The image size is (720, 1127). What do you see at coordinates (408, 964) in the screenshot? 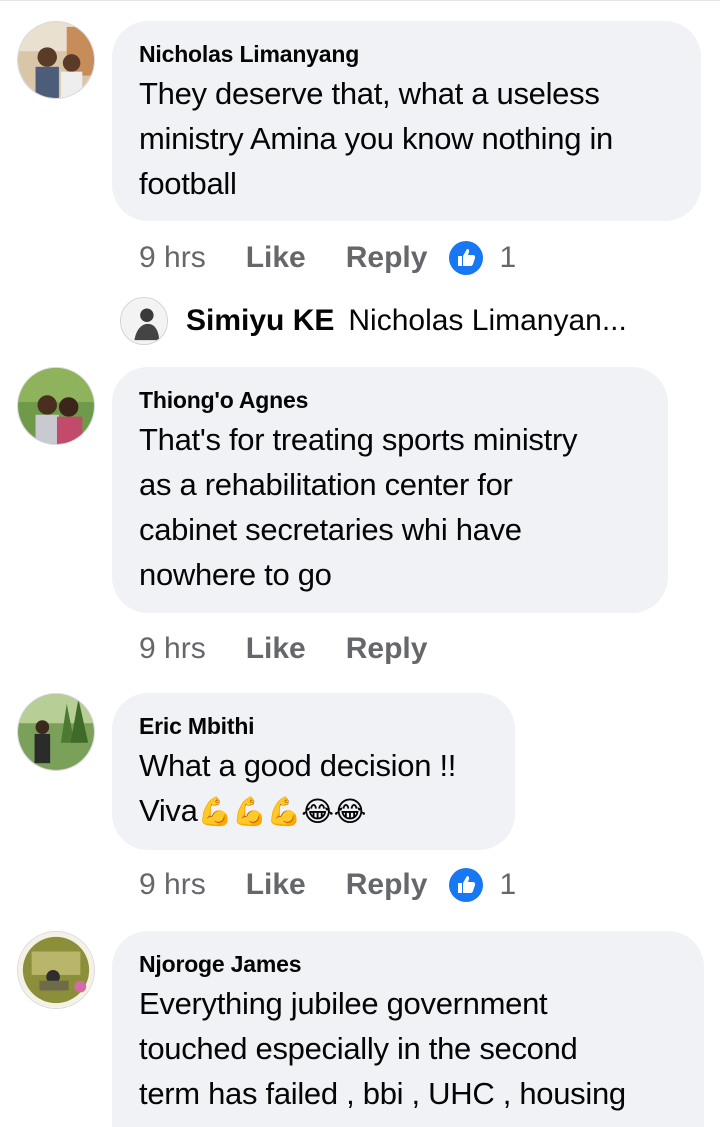
I see `comment-author: Njoroge James` at bounding box center [408, 964].